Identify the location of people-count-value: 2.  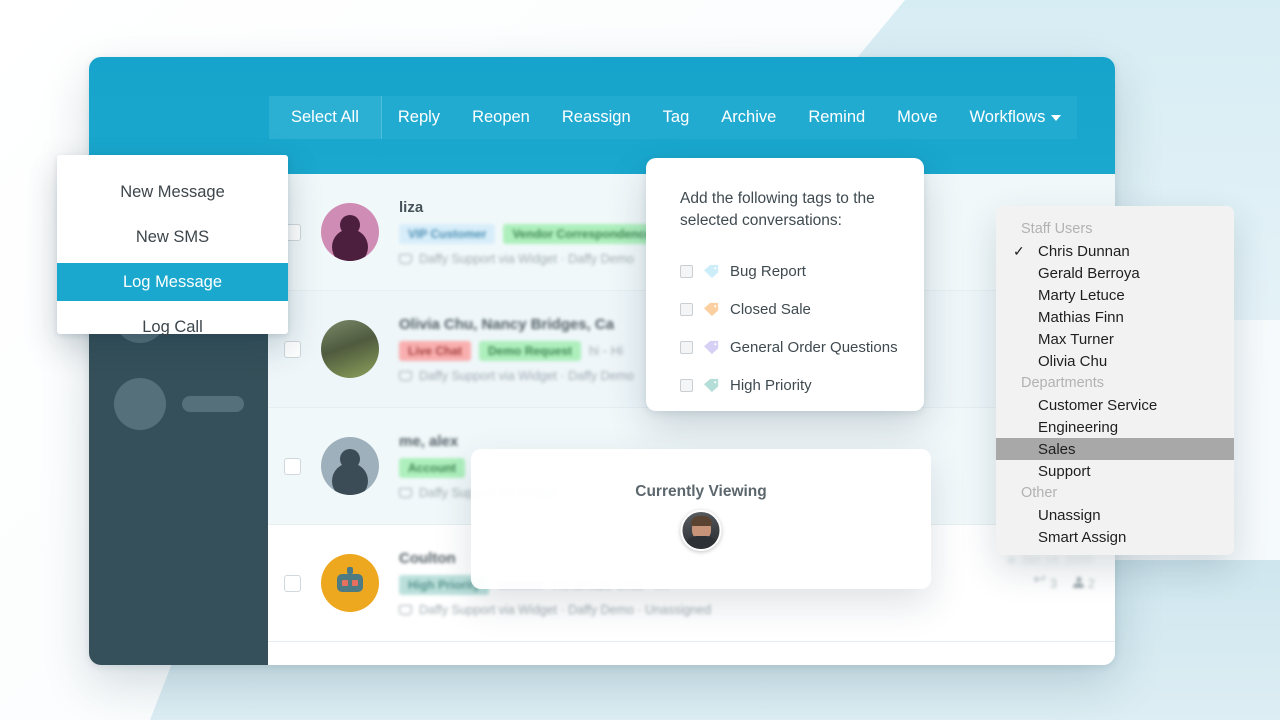
(1091, 583).